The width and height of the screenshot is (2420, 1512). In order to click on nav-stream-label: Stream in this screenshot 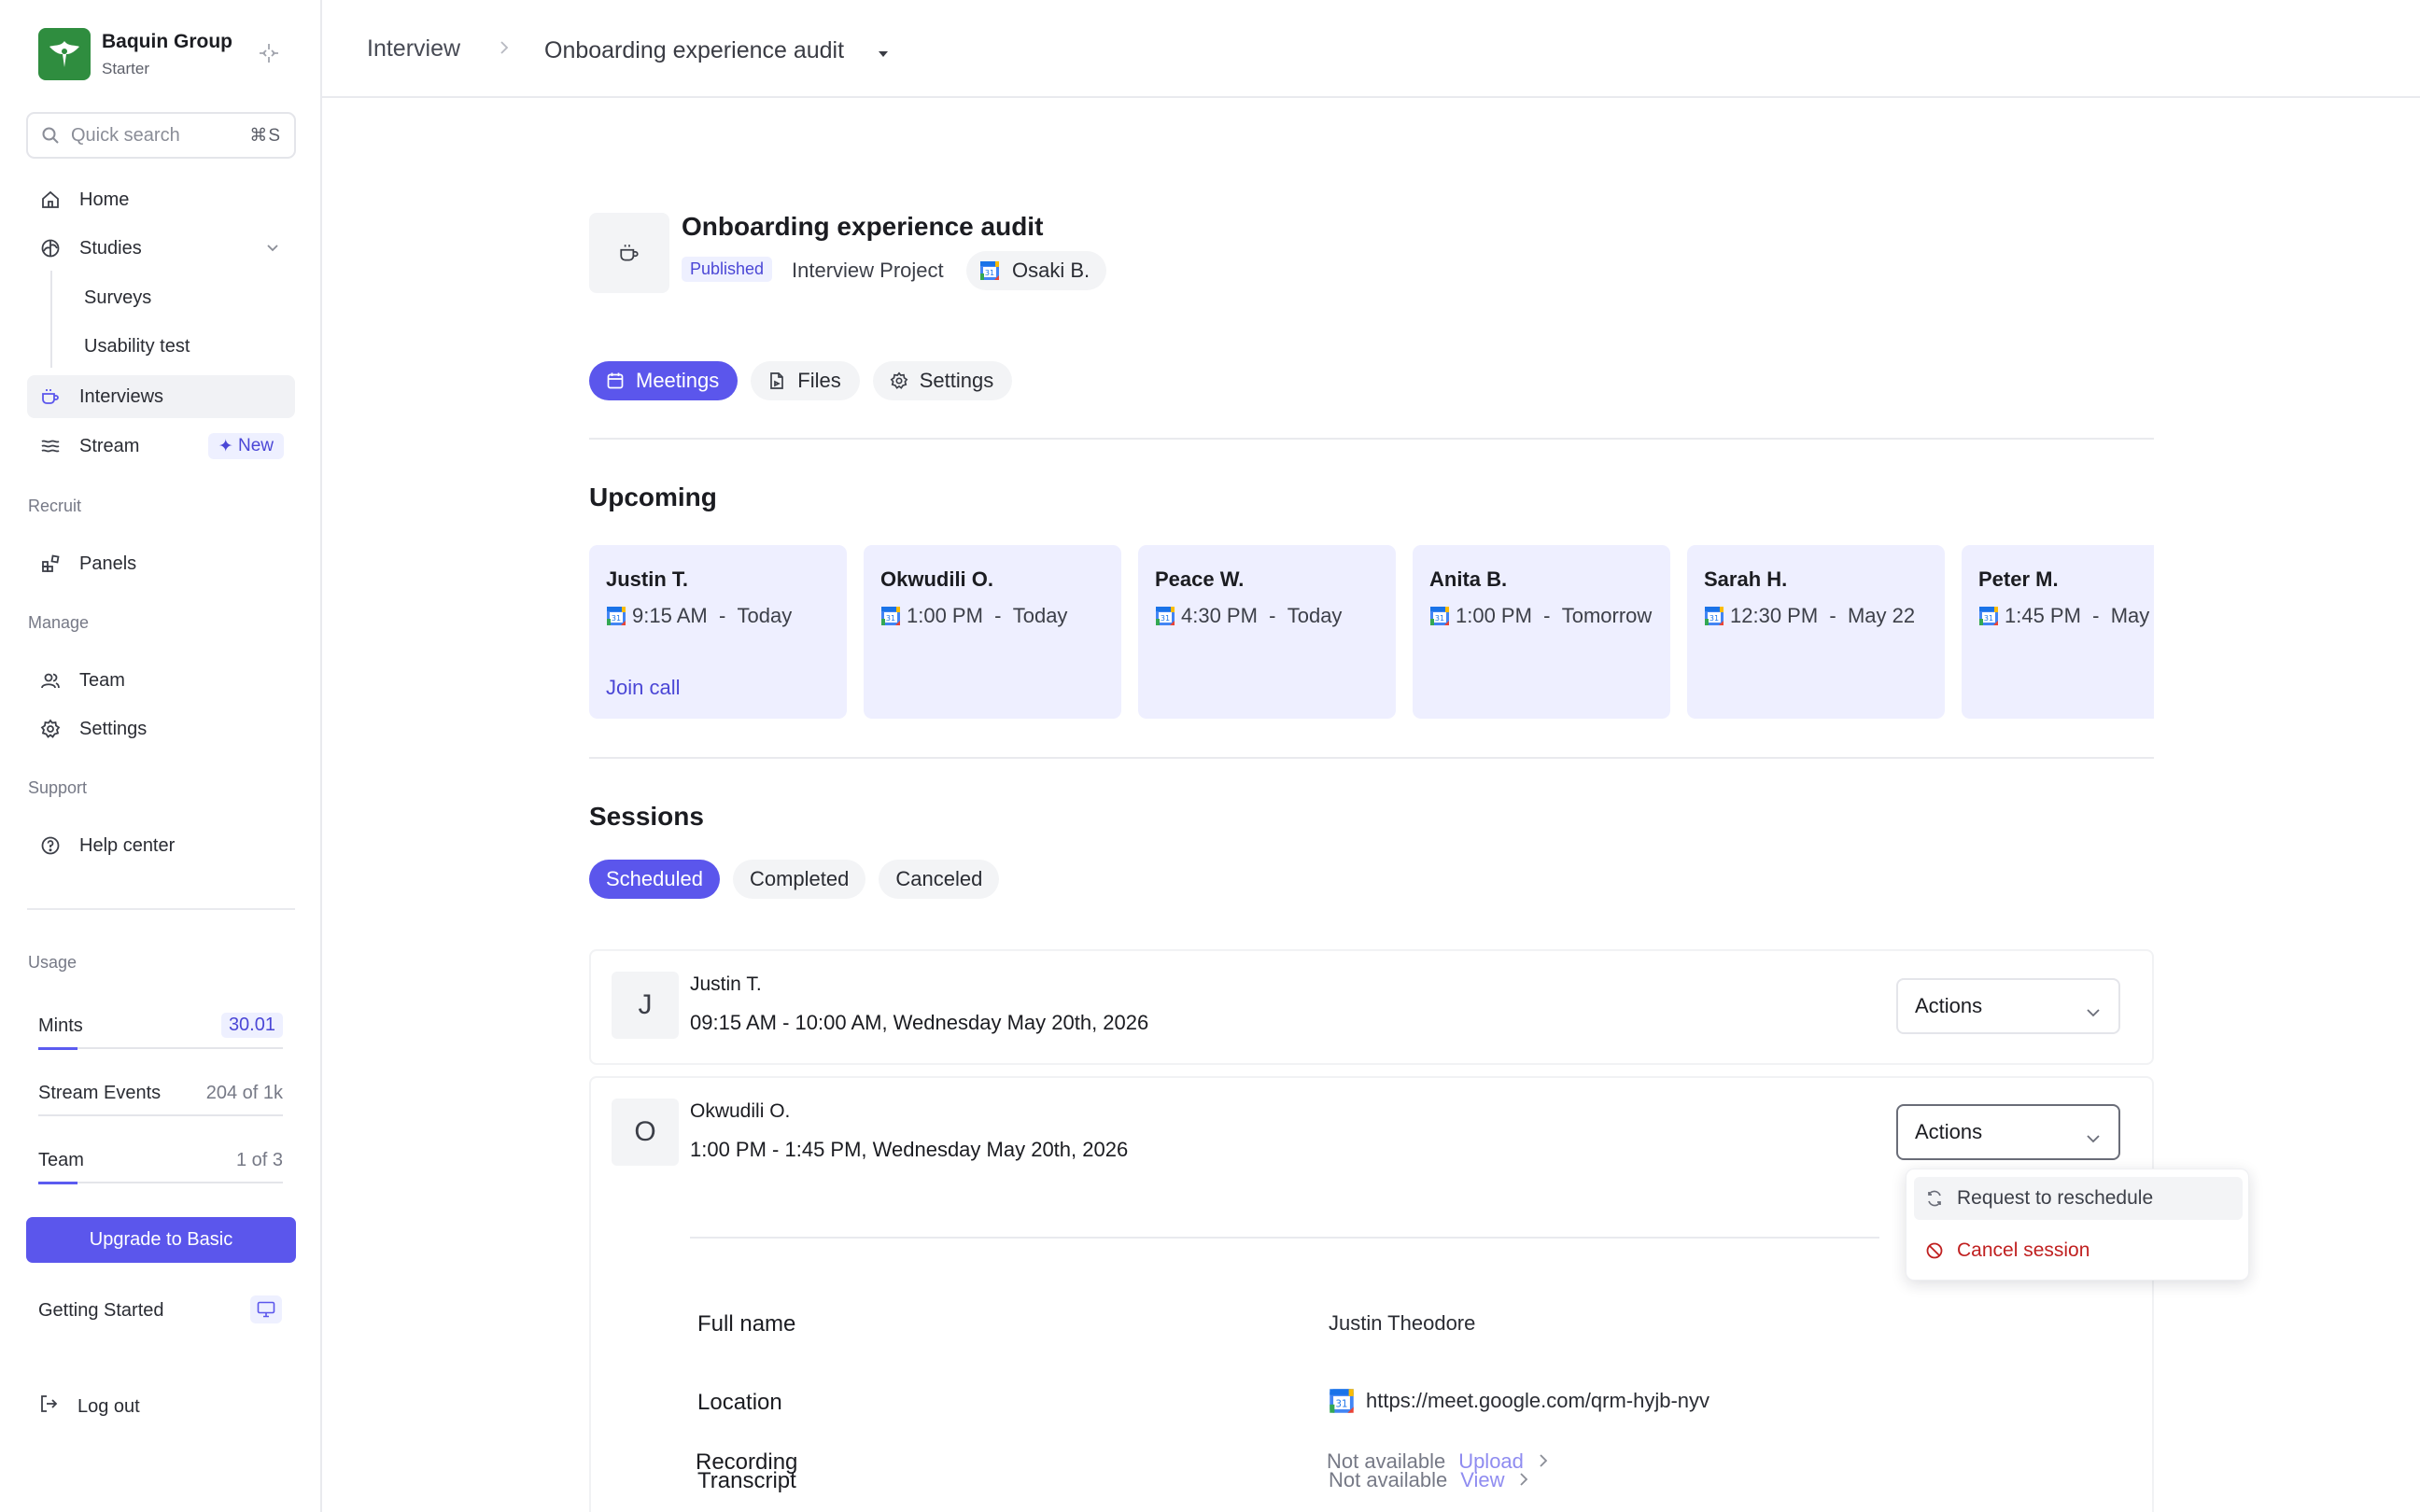, I will do `click(110, 445)`.